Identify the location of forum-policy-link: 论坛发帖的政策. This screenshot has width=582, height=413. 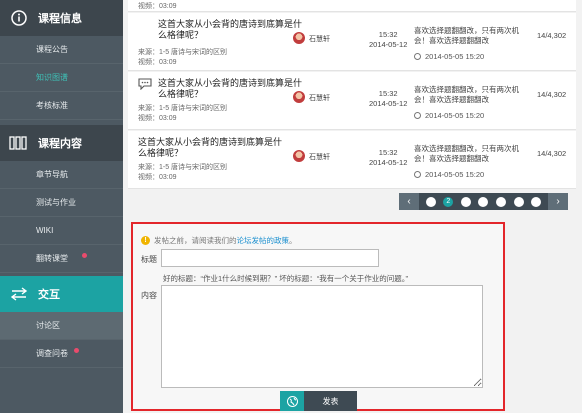
(263, 240).